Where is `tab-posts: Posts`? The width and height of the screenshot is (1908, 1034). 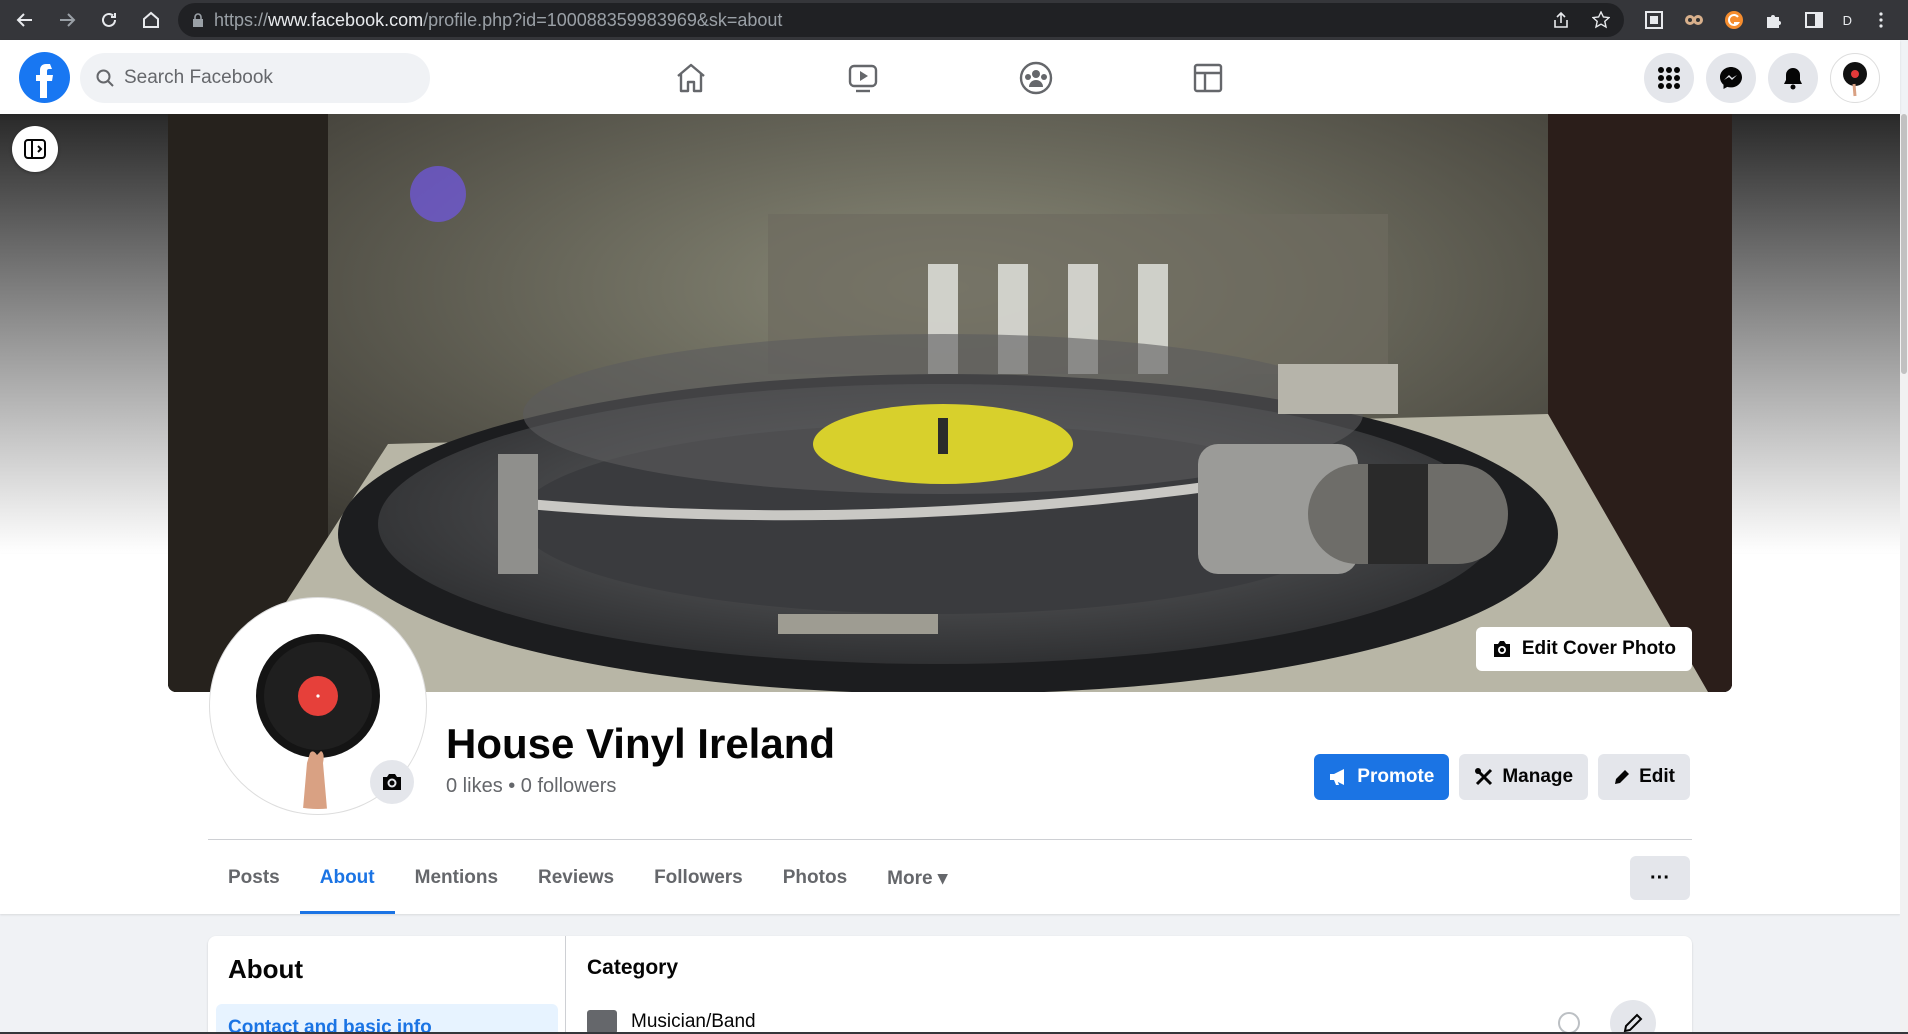 tab-posts: Posts is located at coordinates (254, 878).